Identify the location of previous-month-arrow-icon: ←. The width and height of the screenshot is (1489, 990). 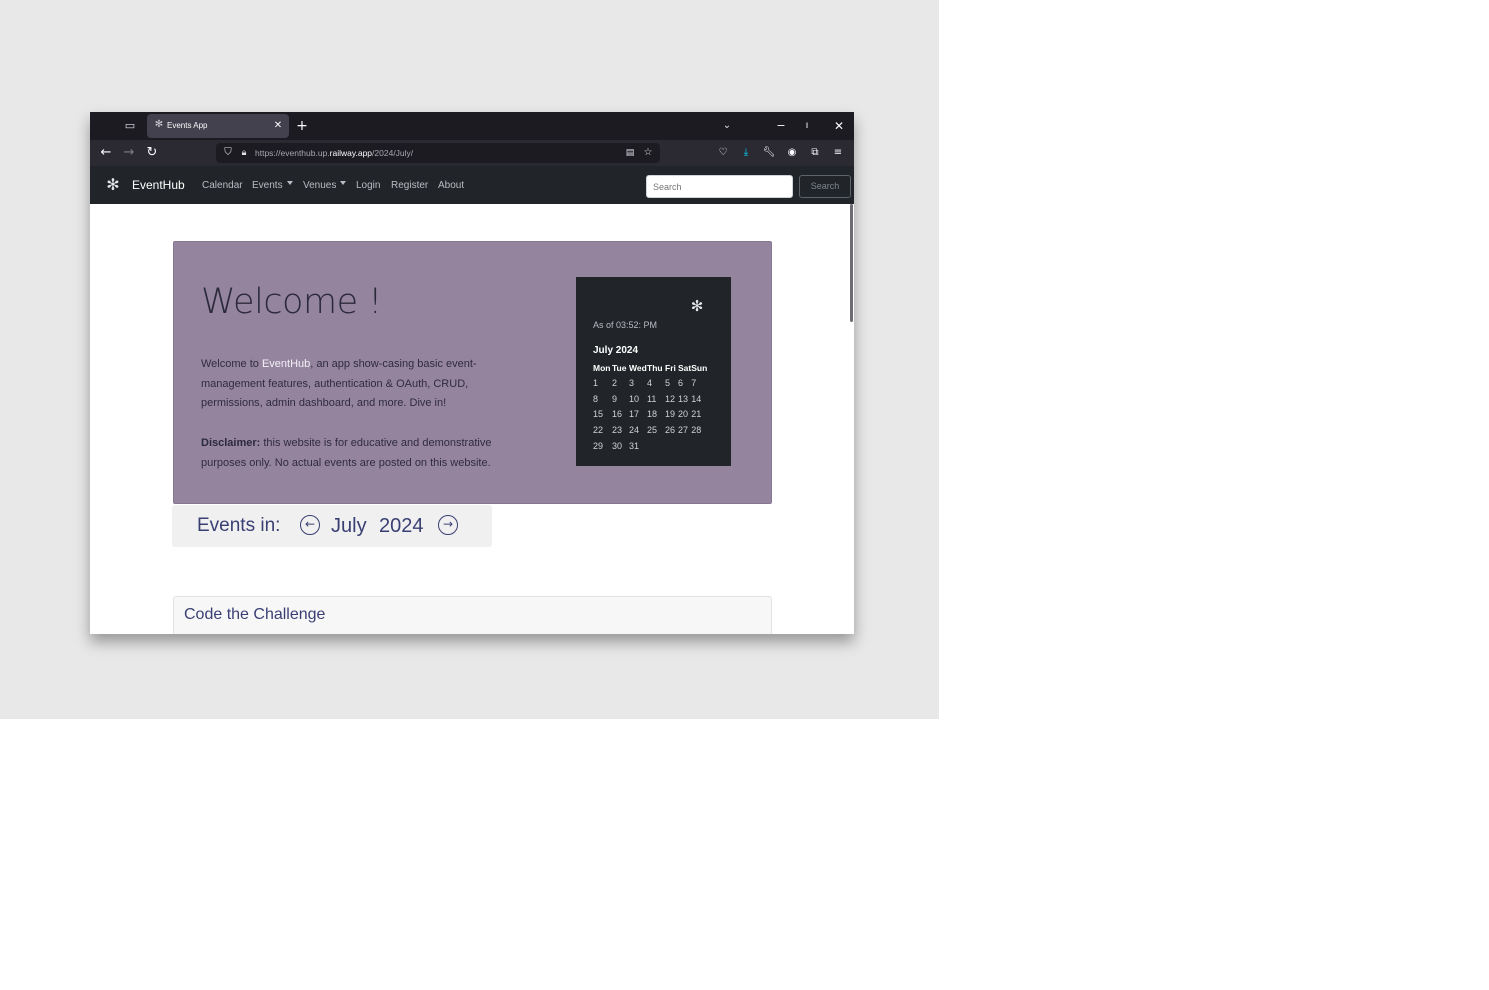
(310, 525).